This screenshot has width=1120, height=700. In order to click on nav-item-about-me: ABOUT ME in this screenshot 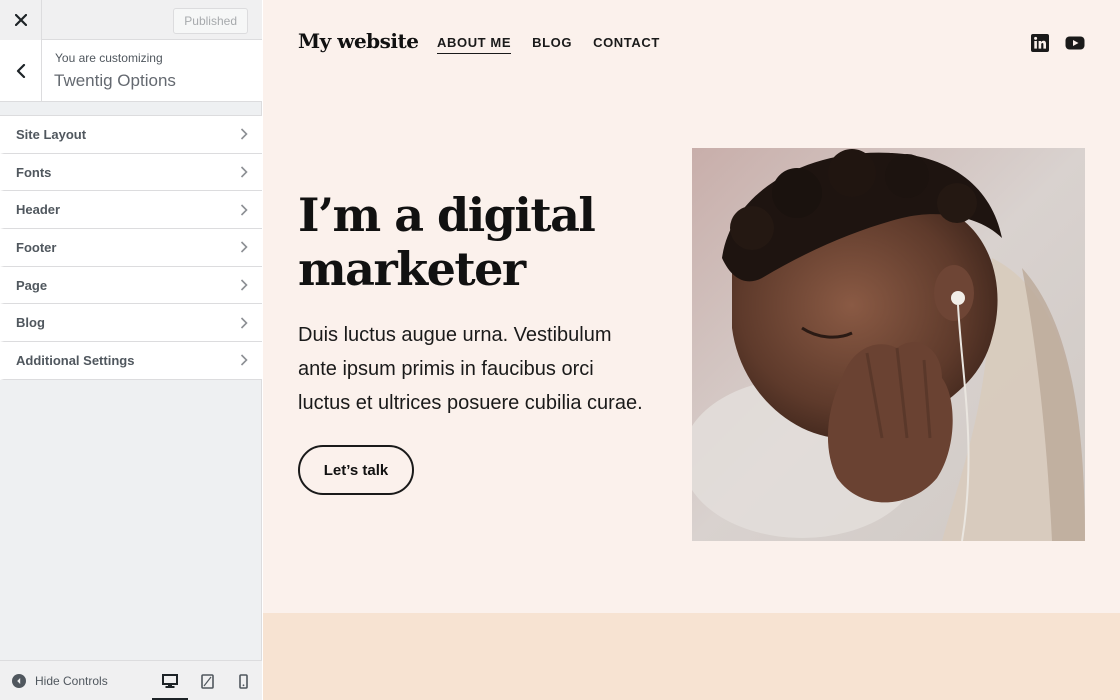, I will do `click(474, 44)`.